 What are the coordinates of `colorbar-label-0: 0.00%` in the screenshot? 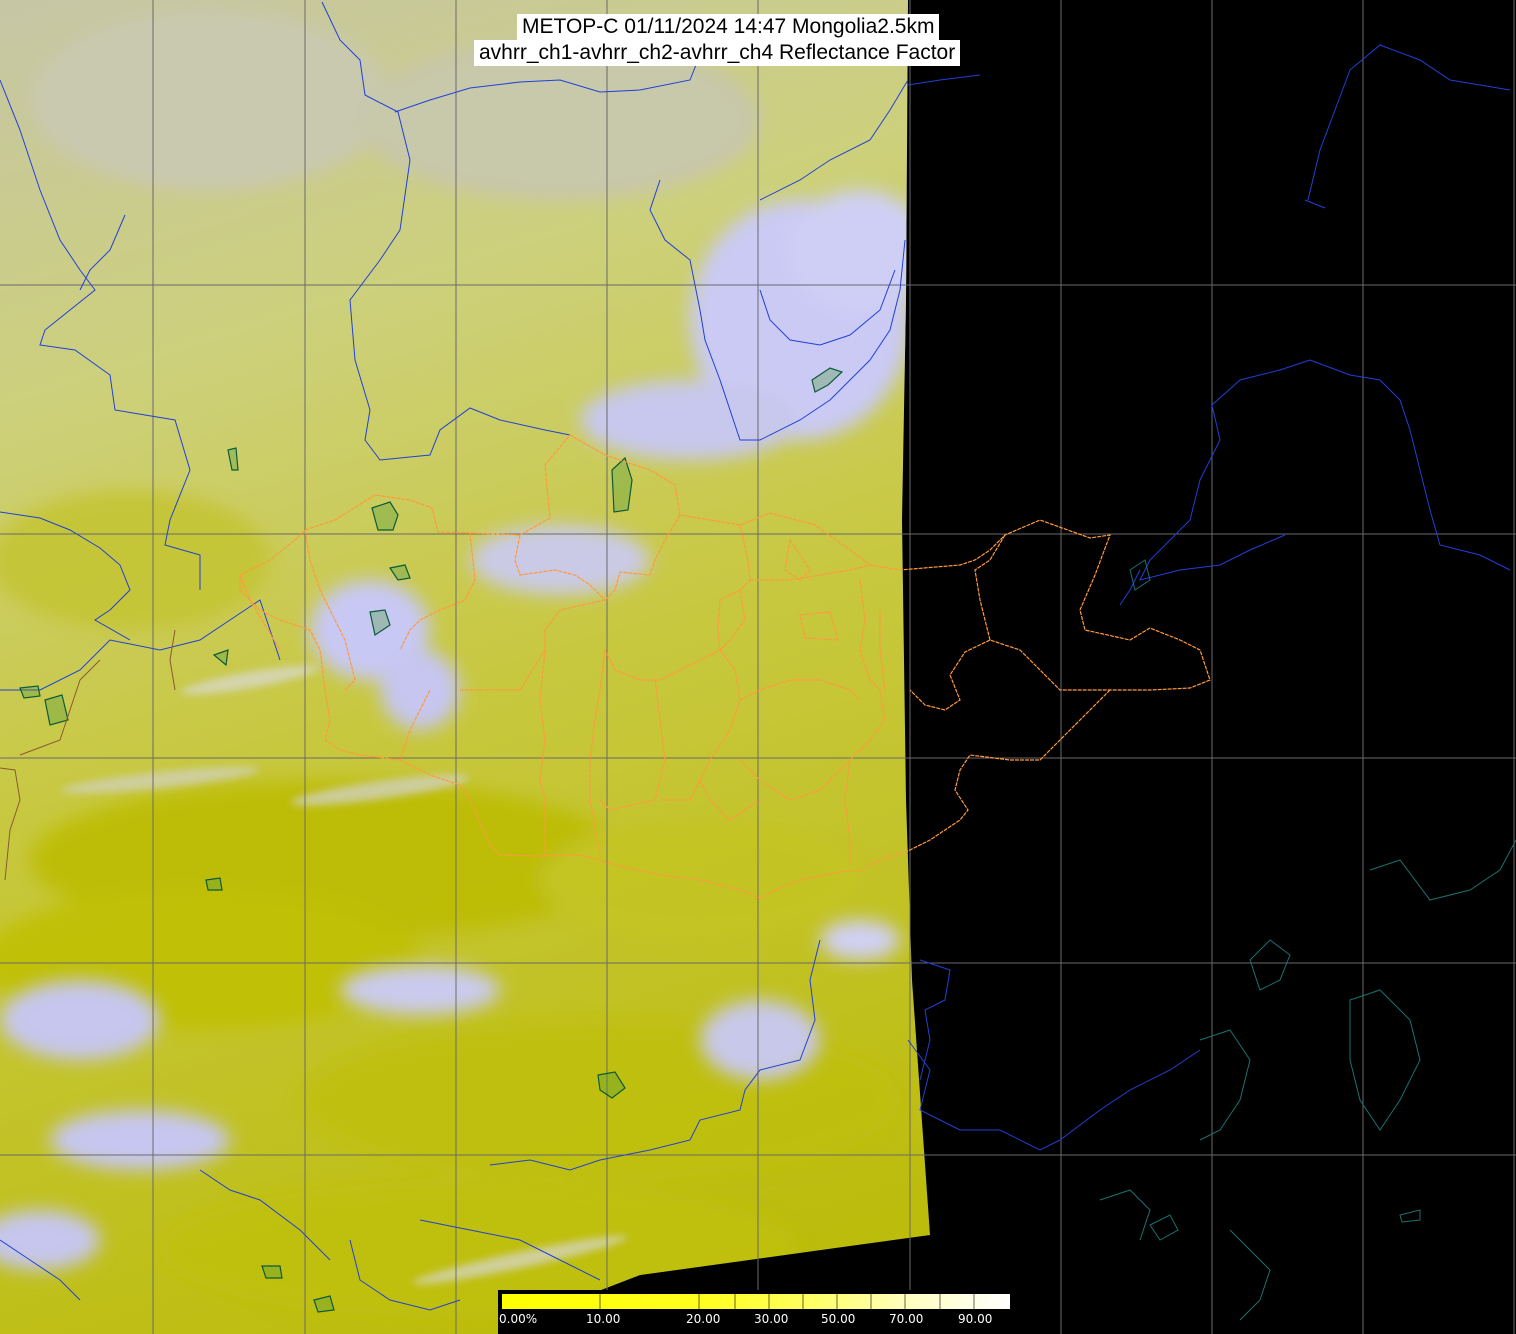 It's located at (518, 1319).